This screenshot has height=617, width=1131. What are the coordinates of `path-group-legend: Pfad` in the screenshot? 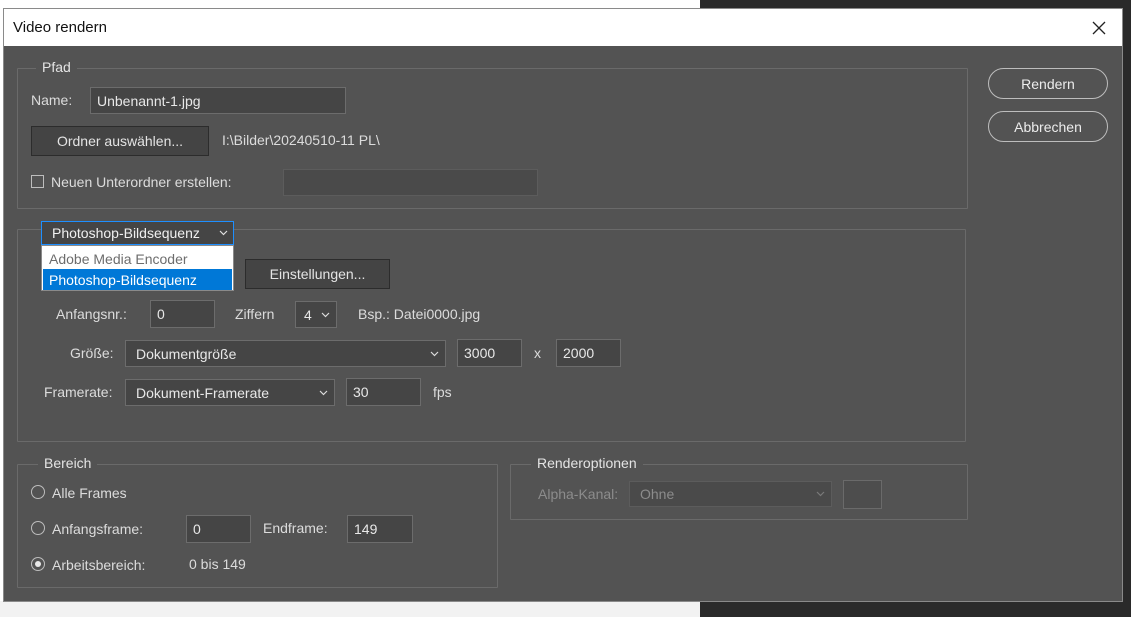 It's located at (56, 67).